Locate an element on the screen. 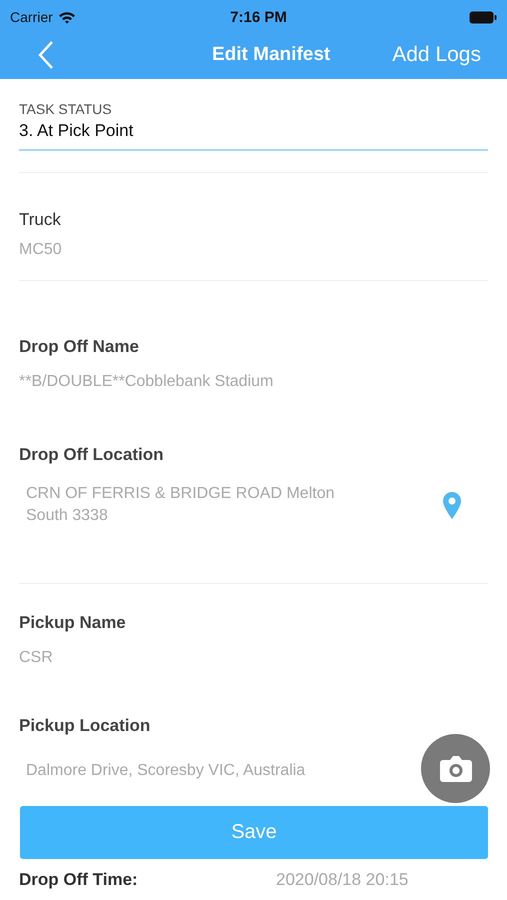  field-value: MC50 is located at coordinates (40, 250).